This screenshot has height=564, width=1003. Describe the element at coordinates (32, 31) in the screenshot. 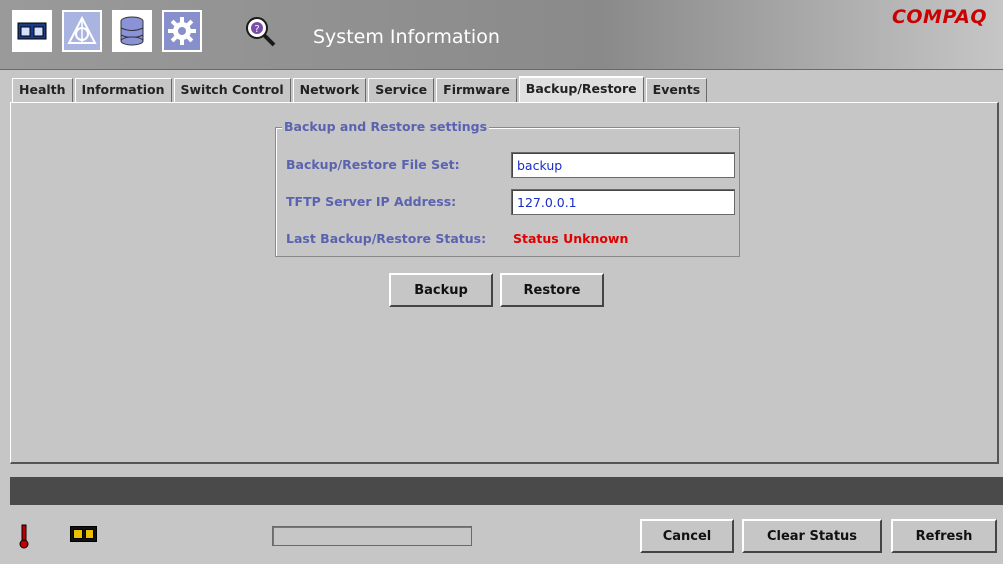

I see `switch-icon` at that location.